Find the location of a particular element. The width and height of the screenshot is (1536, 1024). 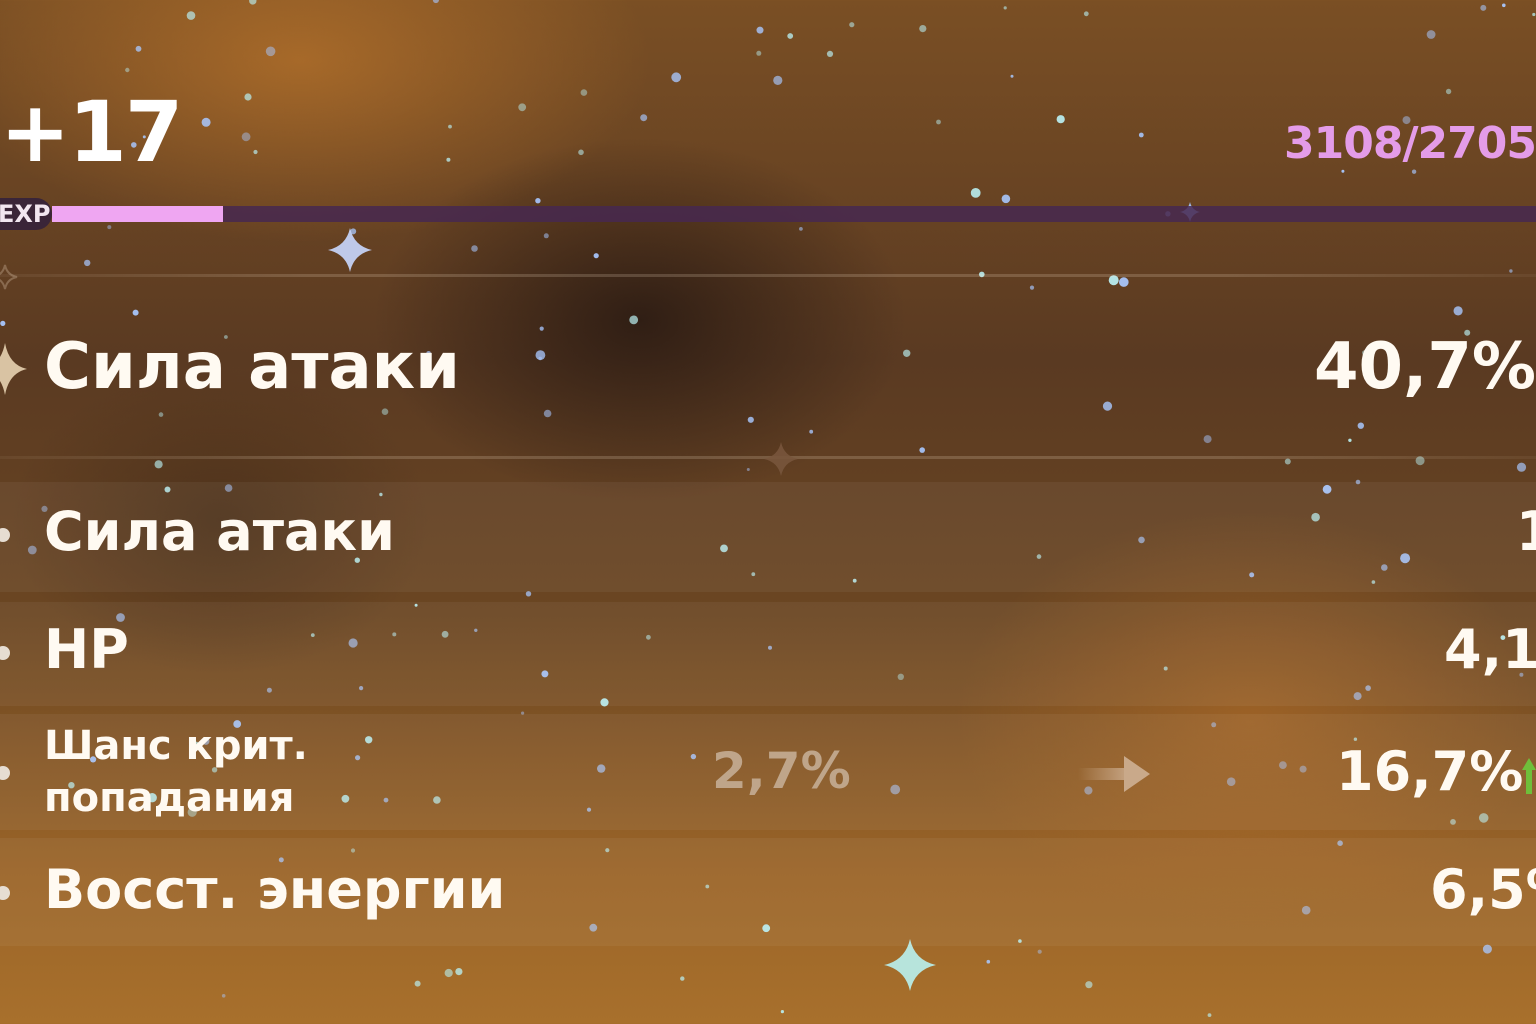

sub-stat-row: HP 4,1% is located at coordinates (768, 654).